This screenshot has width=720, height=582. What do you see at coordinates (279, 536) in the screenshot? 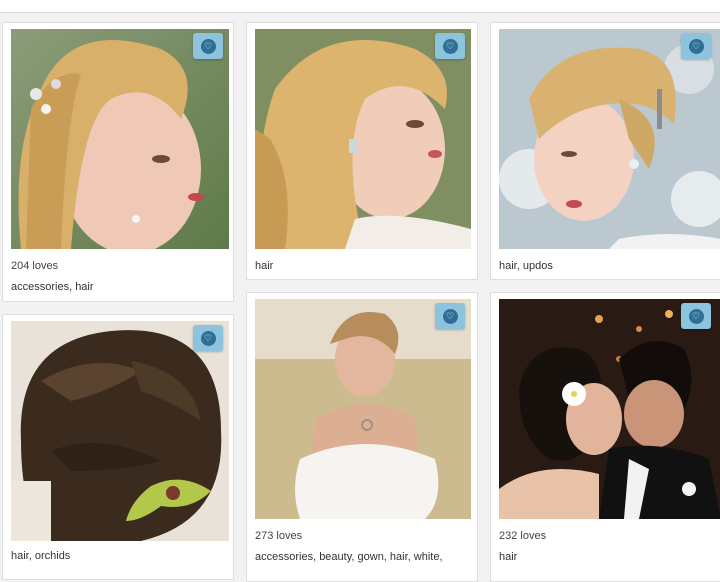
I see `loves-count: 273 loves` at bounding box center [279, 536].